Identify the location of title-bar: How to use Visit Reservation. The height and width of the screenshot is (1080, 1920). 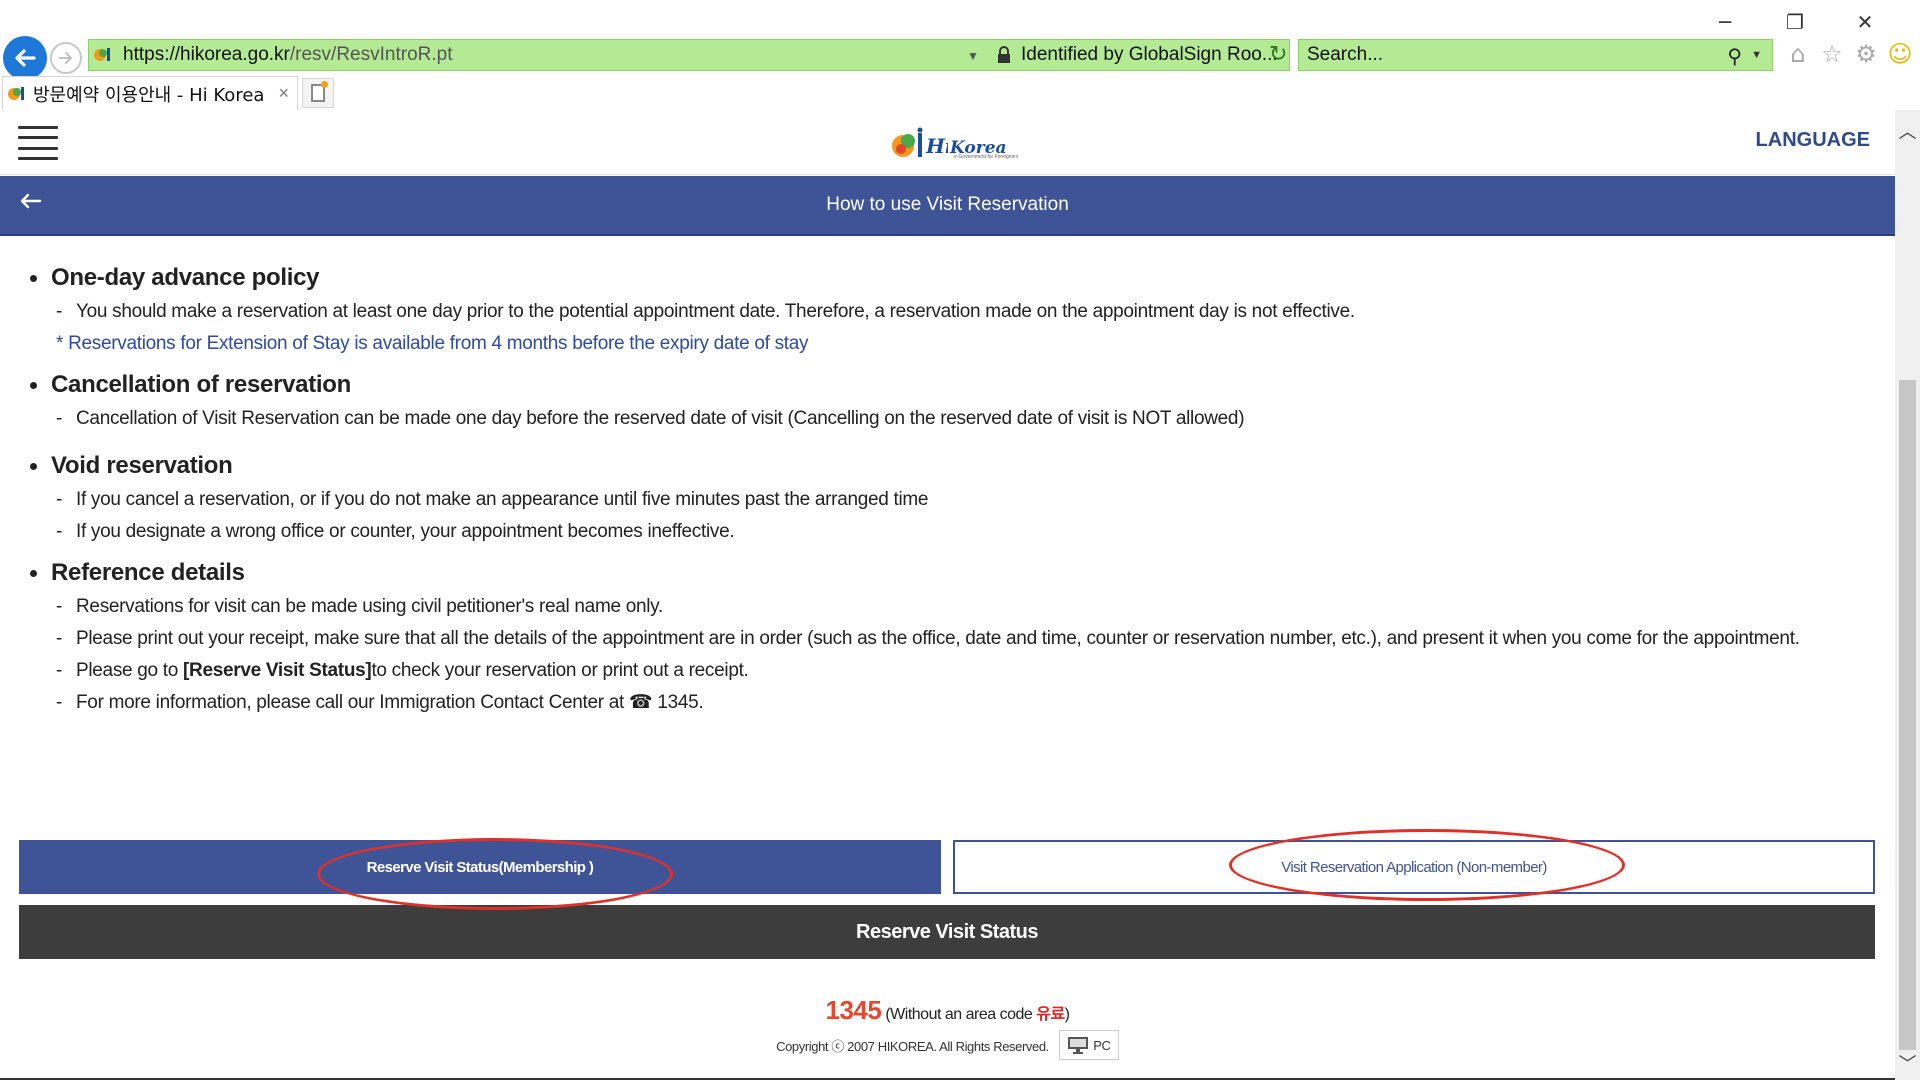
(947, 206).